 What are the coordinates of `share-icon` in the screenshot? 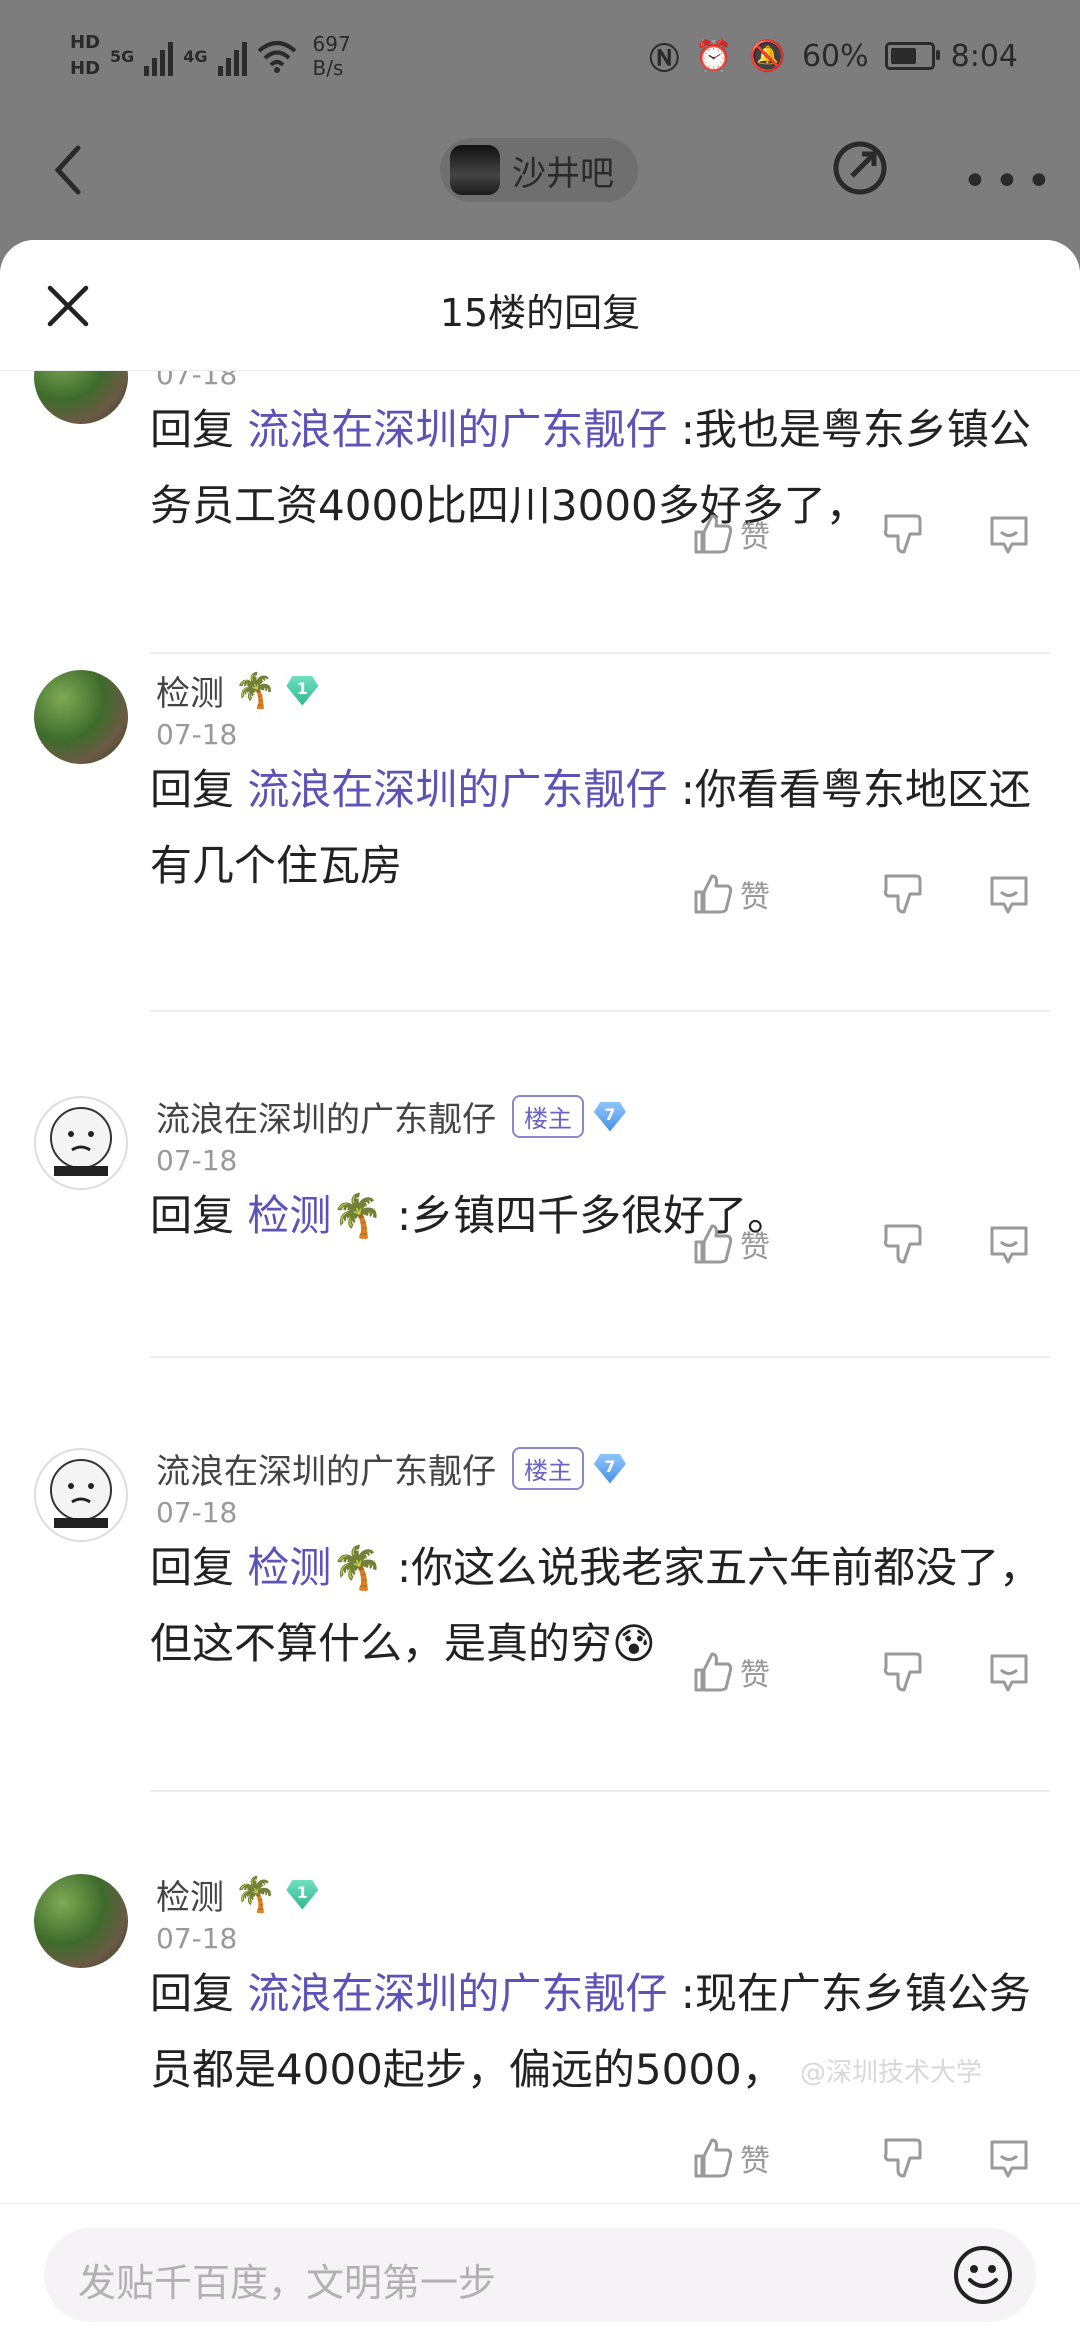 It's located at (860, 168).